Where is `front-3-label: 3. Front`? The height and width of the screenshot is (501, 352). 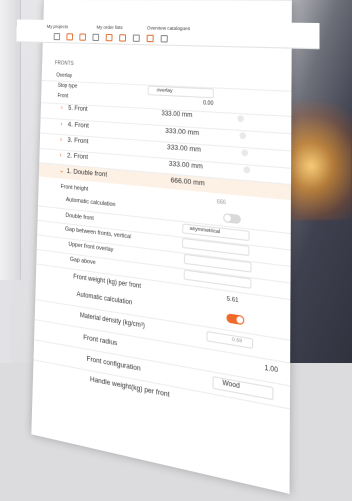 front-3-label: 3. Front is located at coordinates (77, 141).